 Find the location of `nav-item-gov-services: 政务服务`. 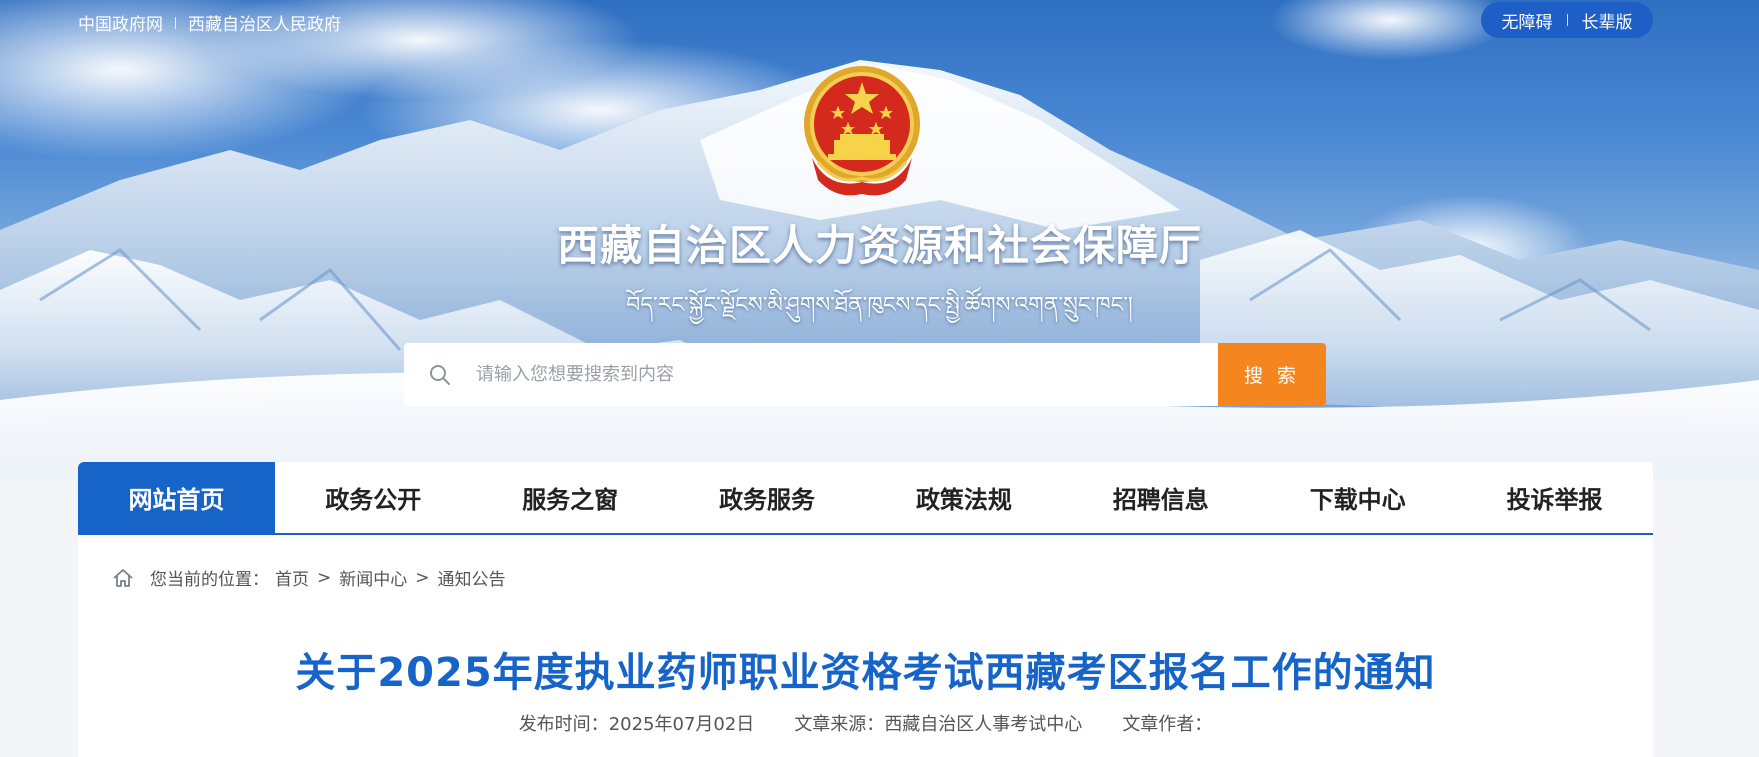

nav-item-gov-services: 政务服务 is located at coordinates (767, 497).